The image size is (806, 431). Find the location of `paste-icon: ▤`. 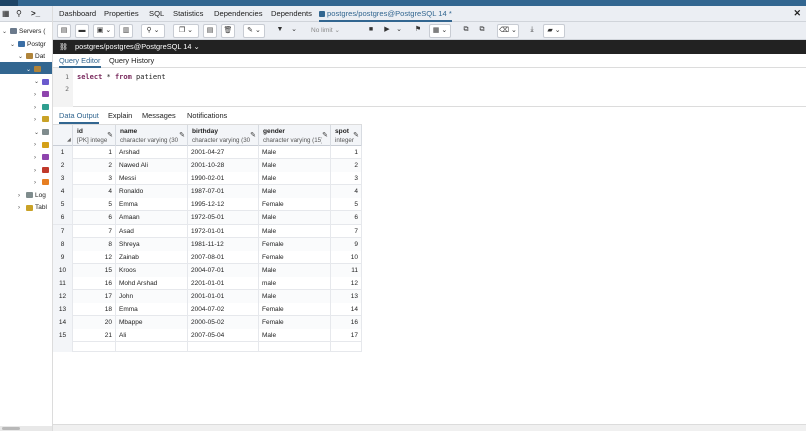

paste-icon: ▤ is located at coordinates (210, 31).